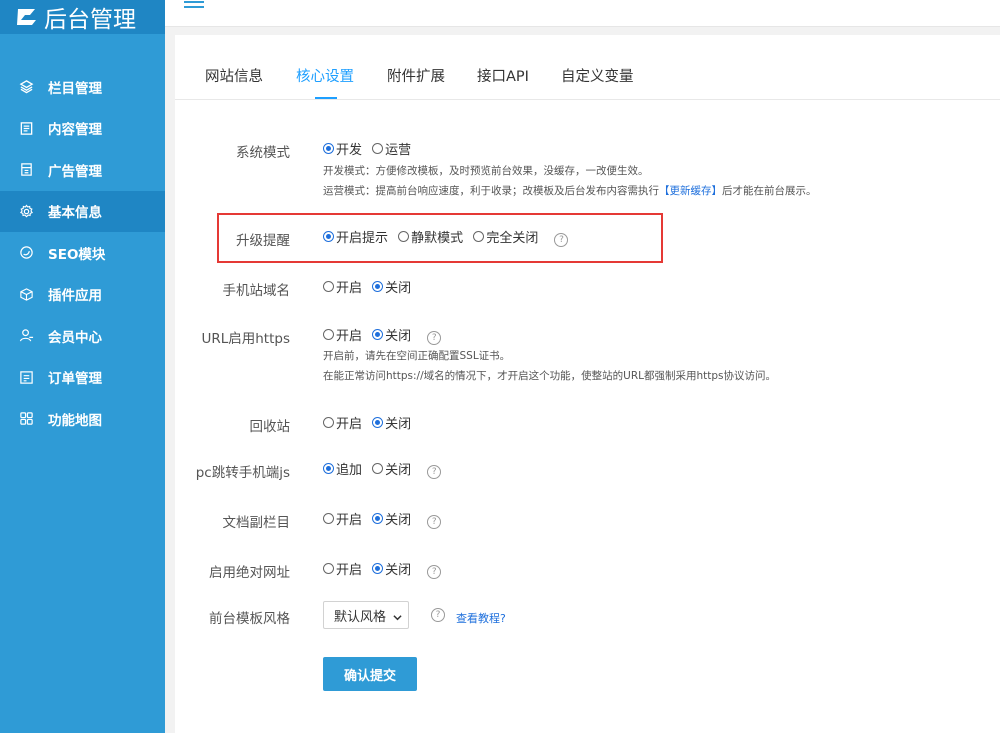 The width and height of the screenshot is (1000, 733). I want to click on update-cache-link: 【更新缓存】, so click(690, 191).